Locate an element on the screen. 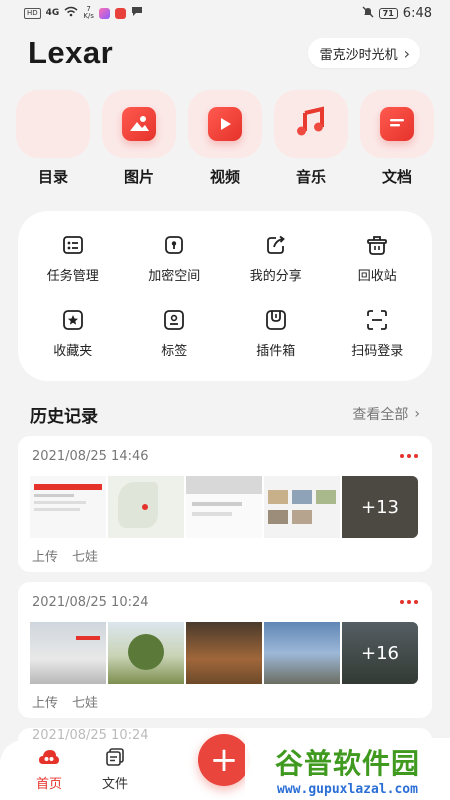 The width and height of the screenshot is (450, 800). nav-home: 首页 is located at coordinates (49, 770).